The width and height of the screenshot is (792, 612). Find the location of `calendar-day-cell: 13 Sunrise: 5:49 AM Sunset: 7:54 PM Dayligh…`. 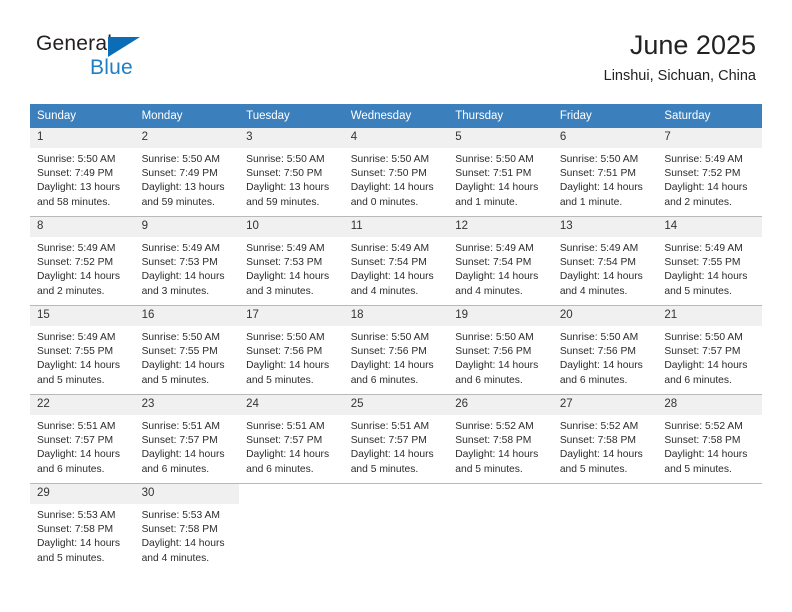

calendar-day-cell: 13 Sunrise: 5:49 AM Sunset: 7:54 PM Dayligh… is located at coordinates (605, 261).